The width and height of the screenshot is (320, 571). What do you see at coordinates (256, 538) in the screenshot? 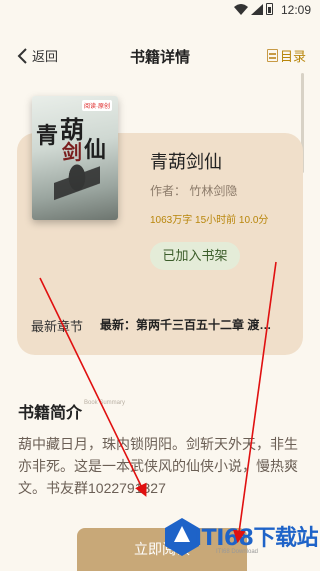
I see `watermark-text: ITI68下载站` at bounding box center [256, 538].